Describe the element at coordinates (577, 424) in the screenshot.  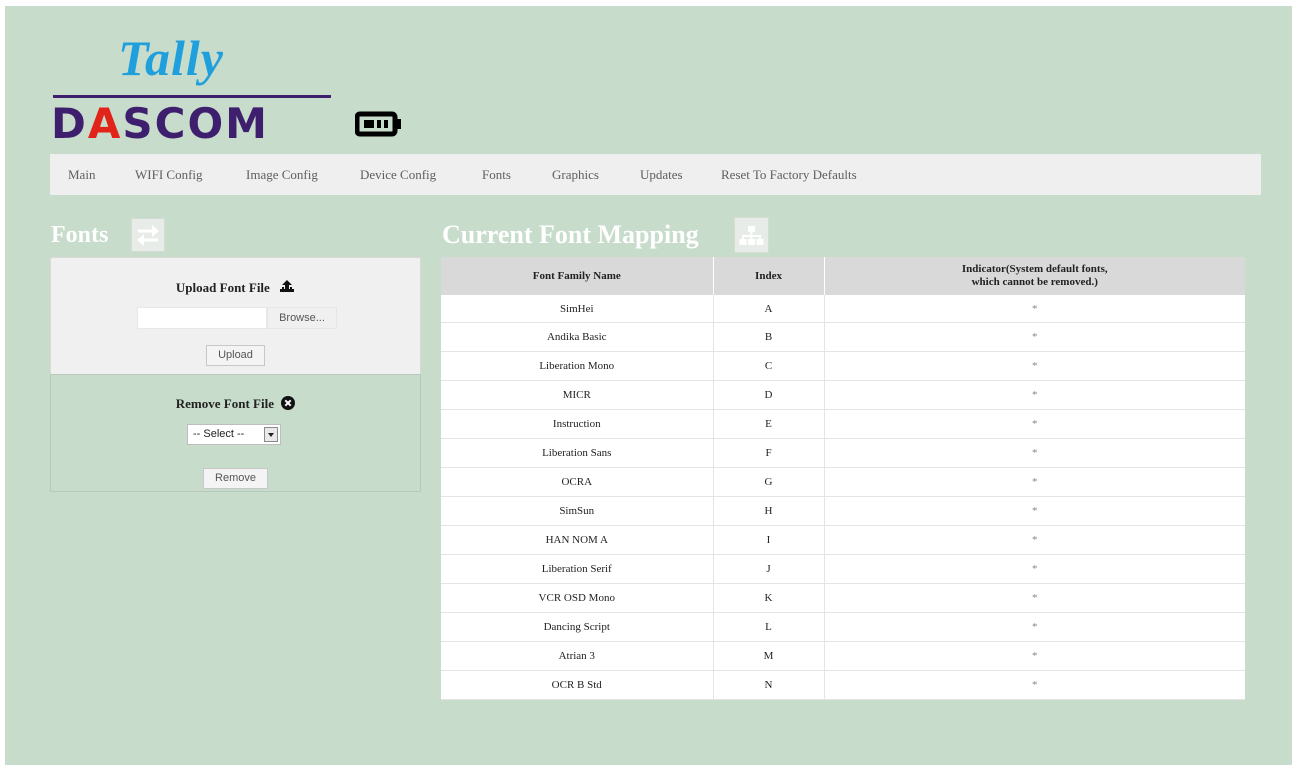
I see `font-family-cell: Instruction` at that location.